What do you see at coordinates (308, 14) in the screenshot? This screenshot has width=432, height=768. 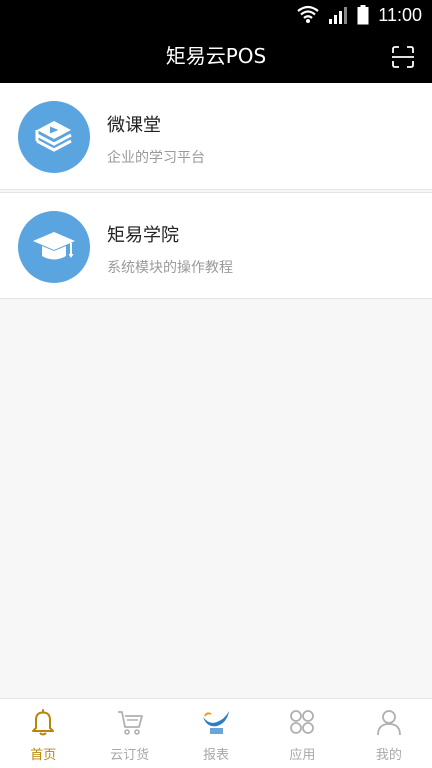 I see `wifi-icon` at bounding box center [308, 14].